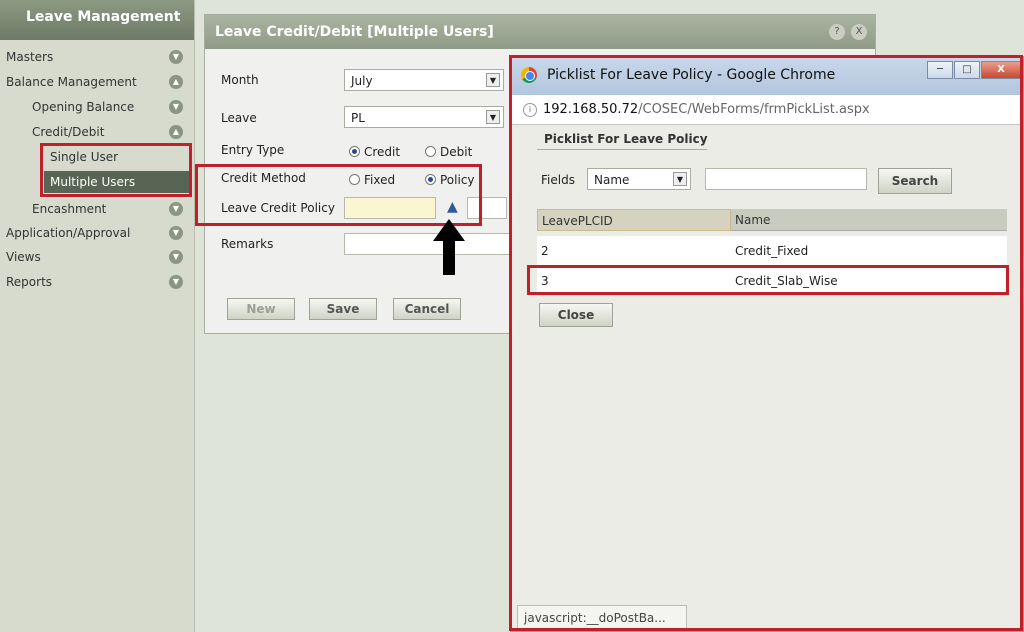  I want to click on sidebar-title: Leave Management, so click(97, 20).